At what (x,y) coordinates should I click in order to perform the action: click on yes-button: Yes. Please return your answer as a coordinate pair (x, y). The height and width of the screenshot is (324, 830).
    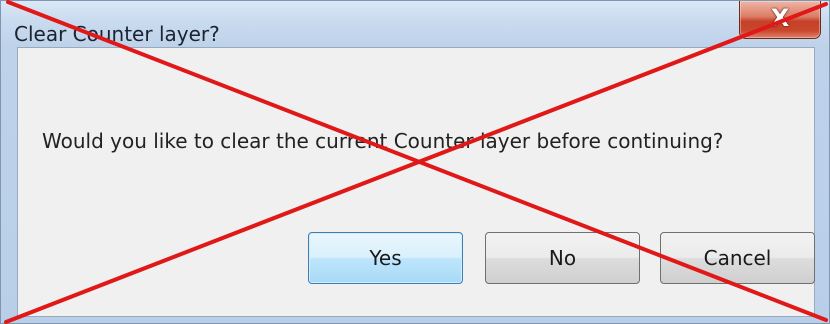
    Looking at the image, I should click on (385, 258).